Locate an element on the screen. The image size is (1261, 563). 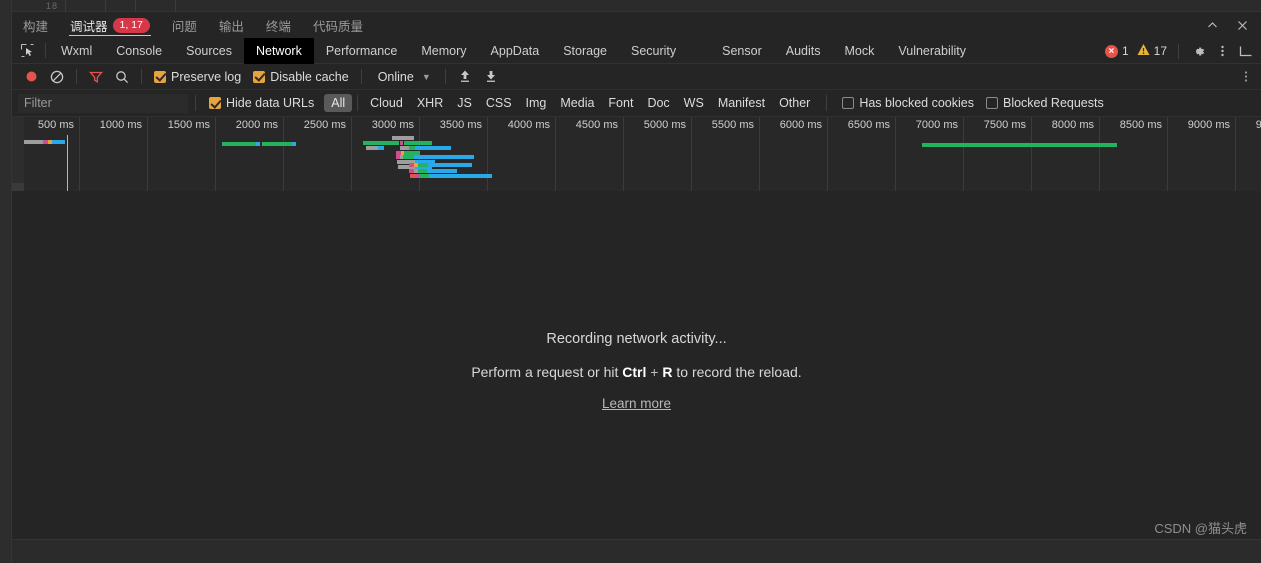
type-chip-xhr: XHR is located at coordinates (430, 103).